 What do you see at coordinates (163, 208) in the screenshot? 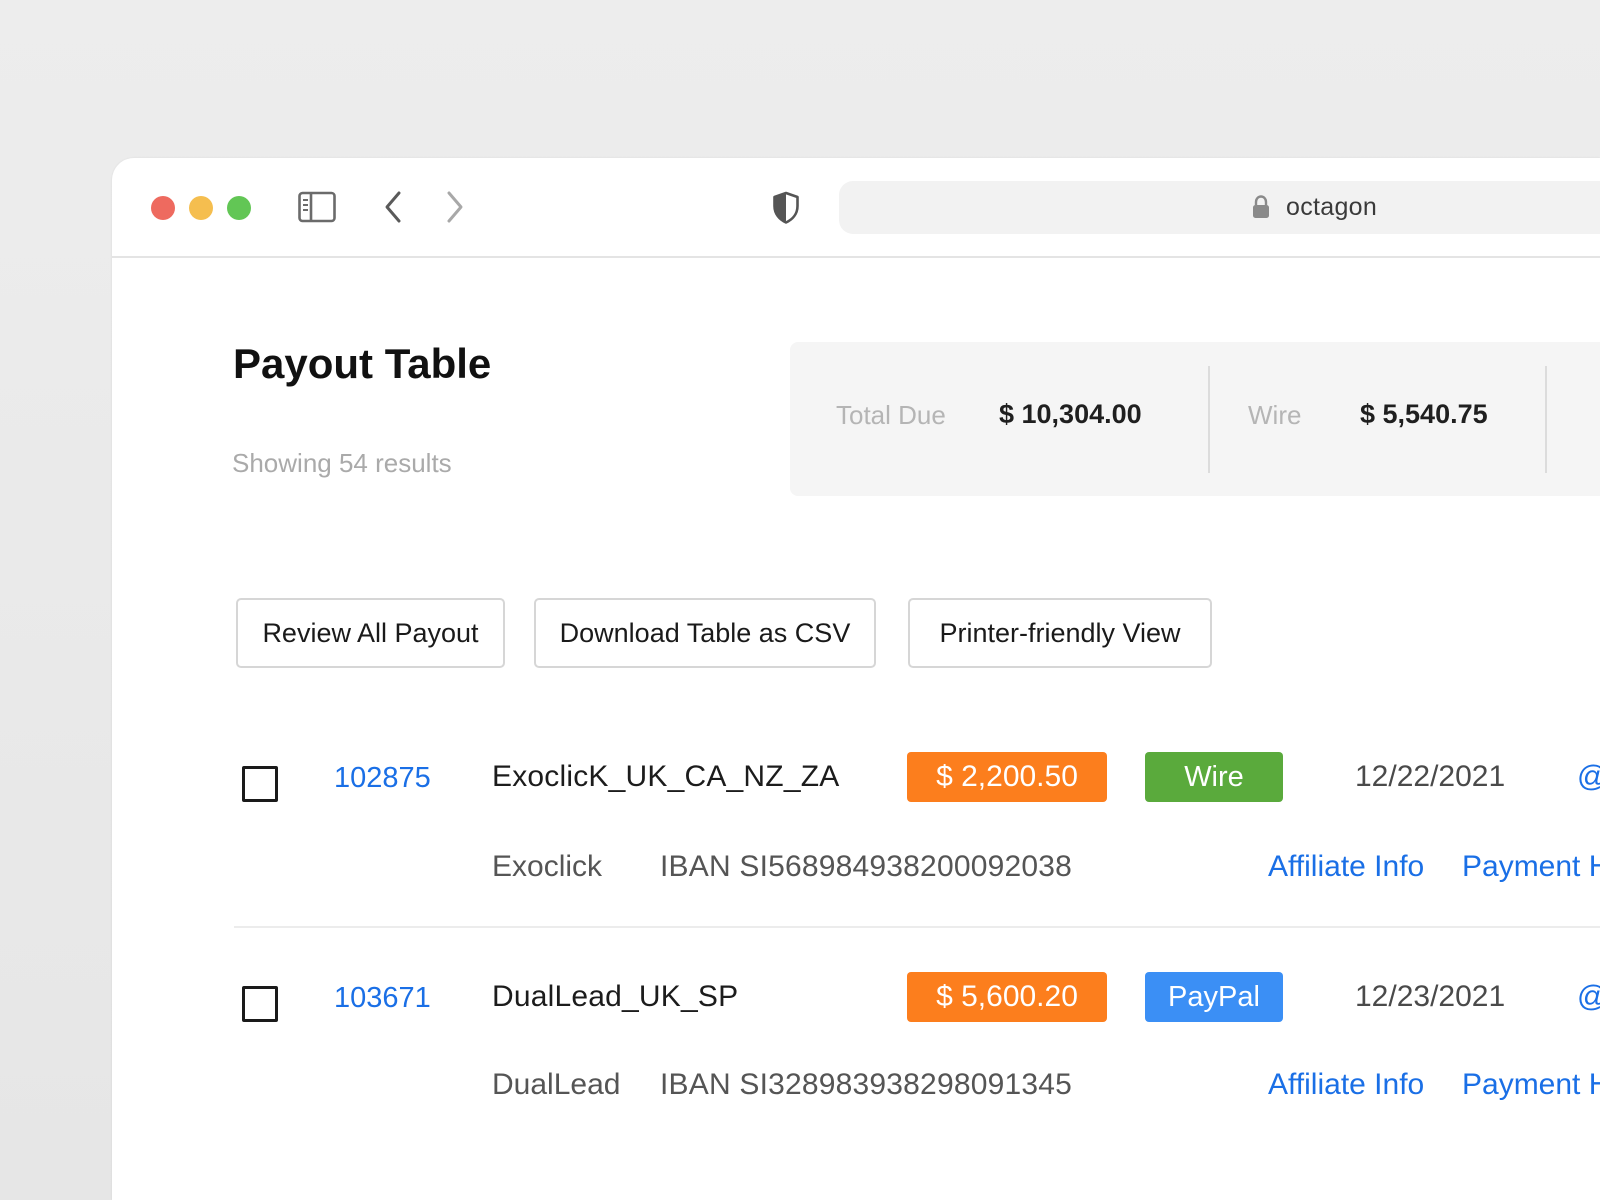
I see `close-window-button` at bounding box center [163, 208].